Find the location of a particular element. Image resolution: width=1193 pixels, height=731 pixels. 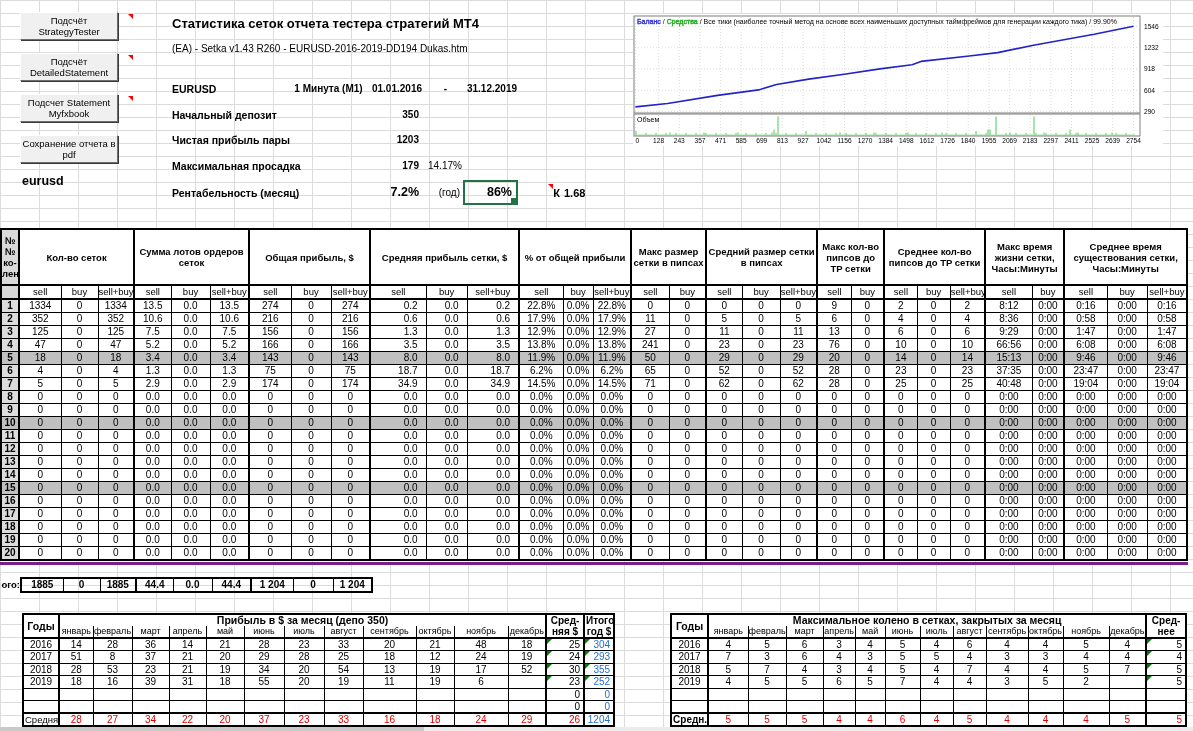

table-cell: 9 is located at coordinates (834, 306).